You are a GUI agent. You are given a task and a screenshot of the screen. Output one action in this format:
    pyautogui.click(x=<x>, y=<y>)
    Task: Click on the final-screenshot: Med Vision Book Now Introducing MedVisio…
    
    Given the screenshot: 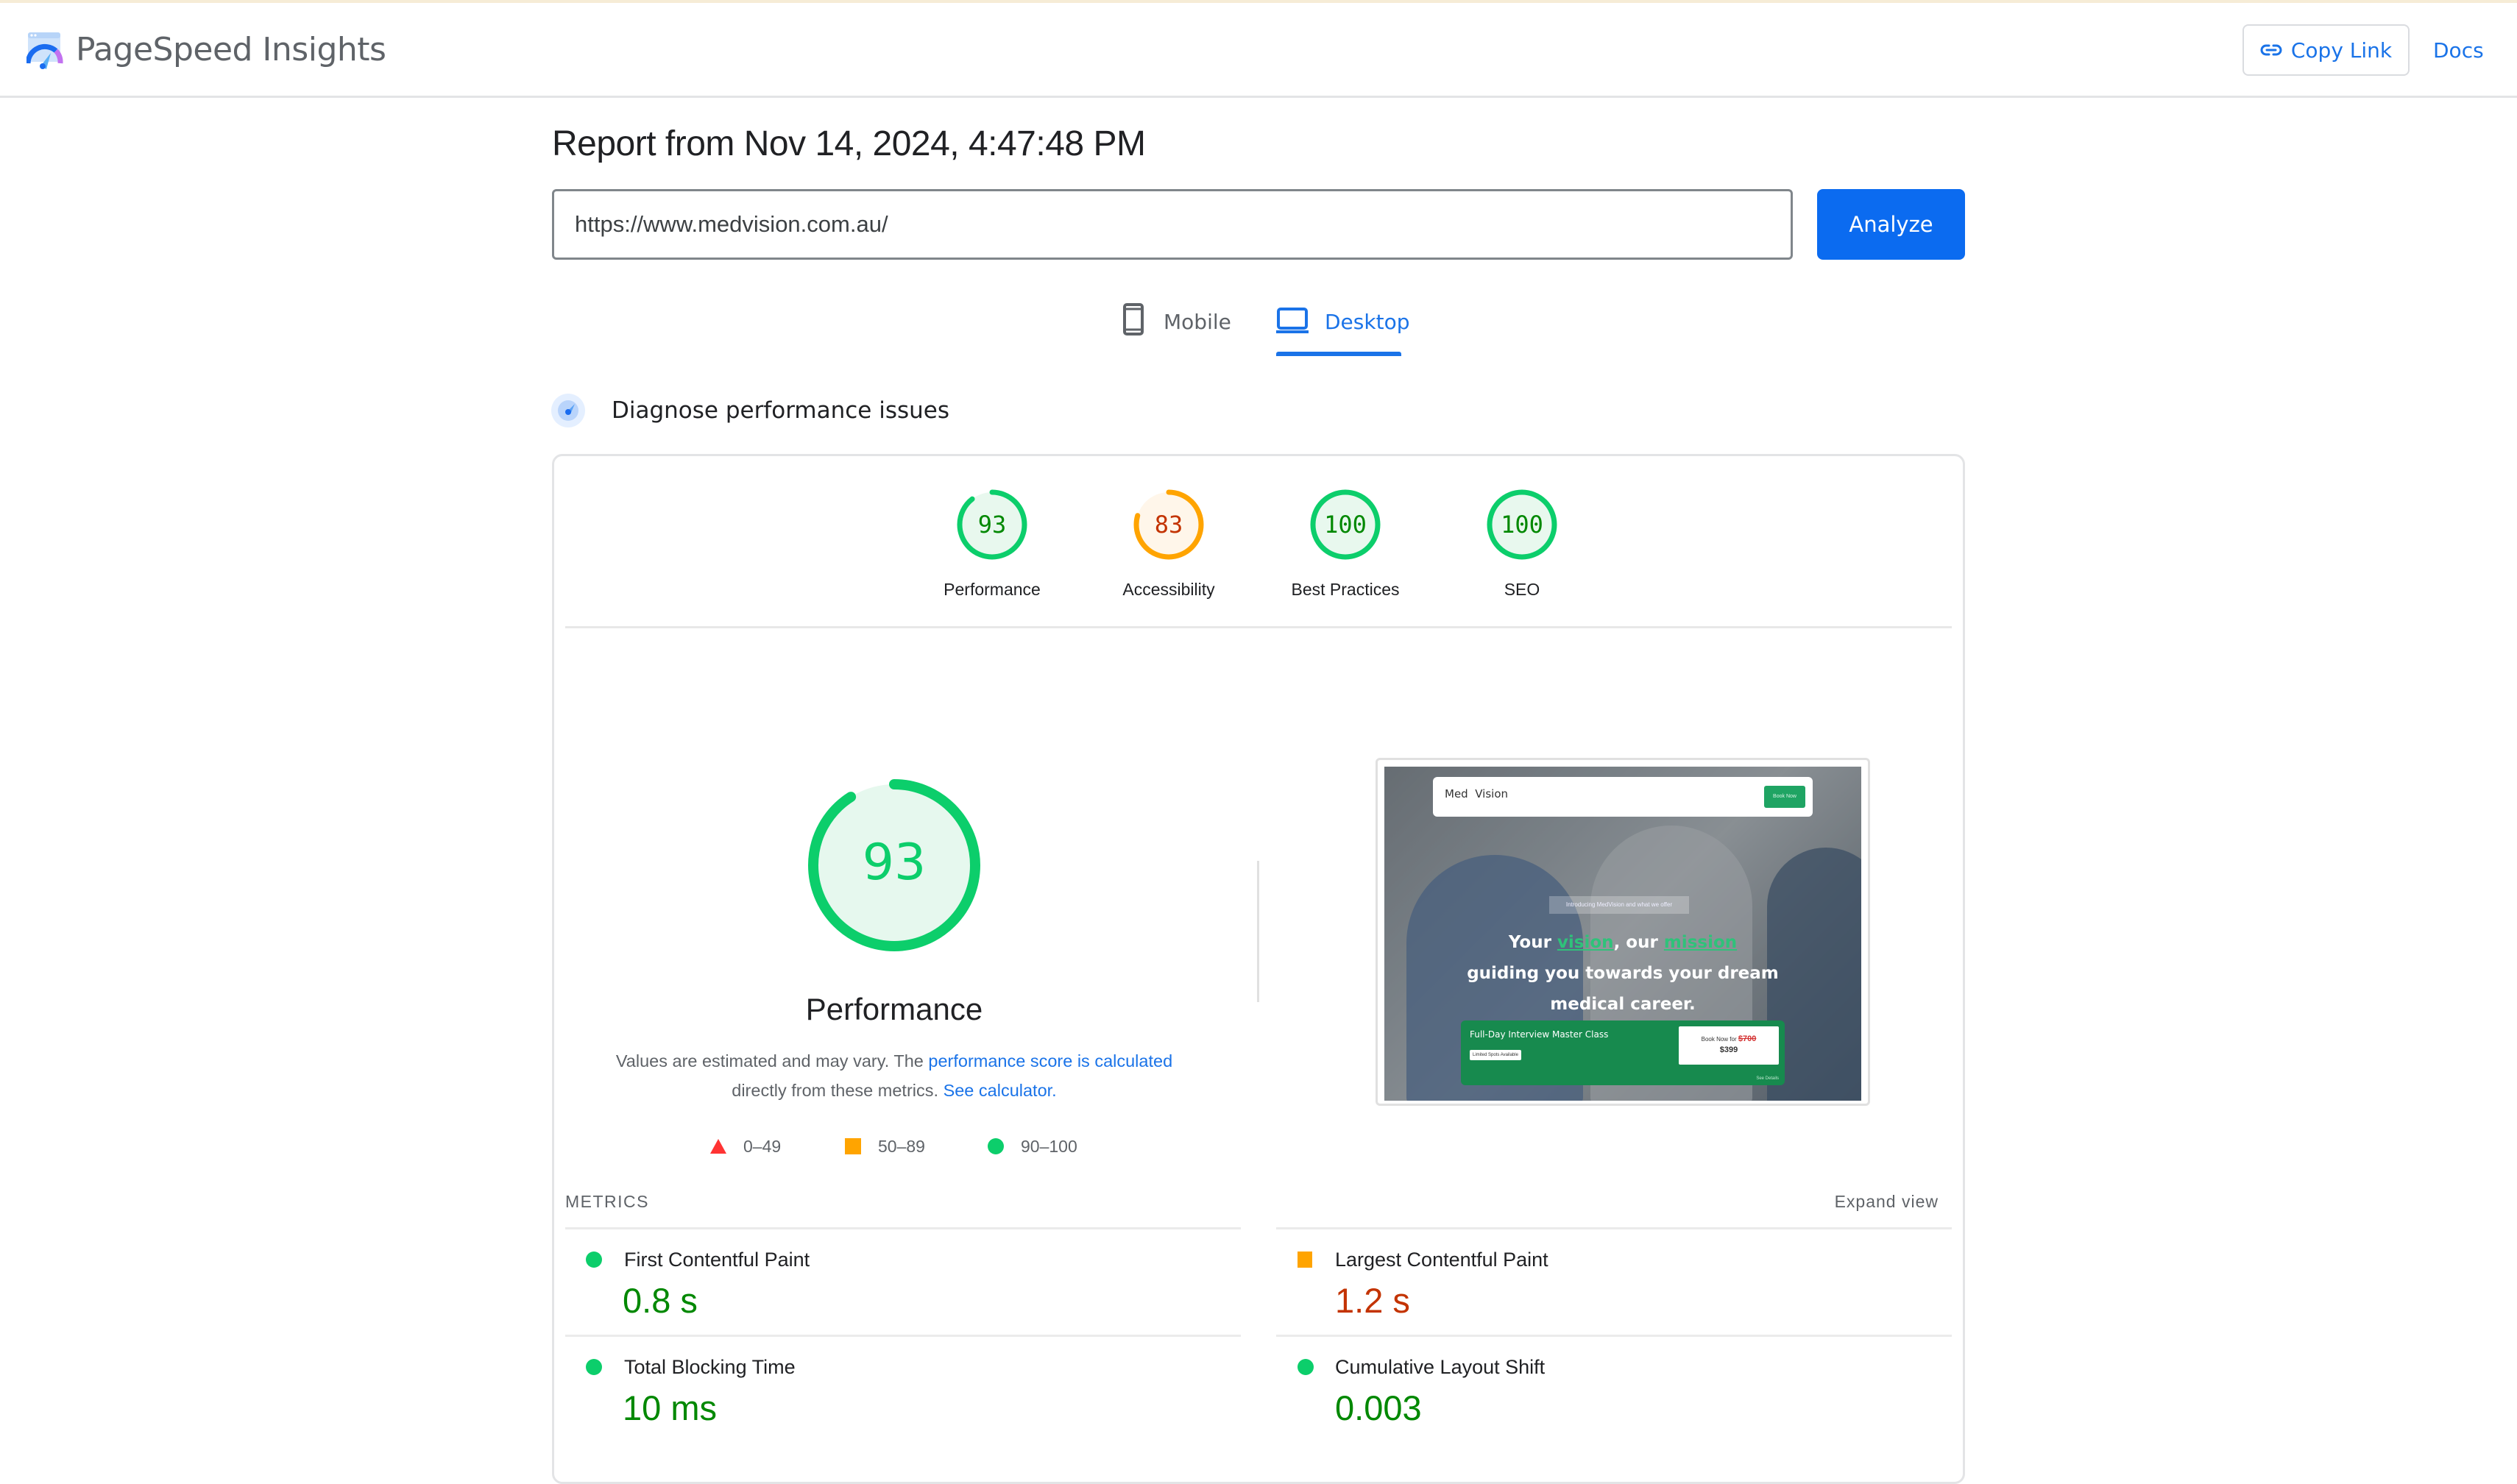 What is the action you would take?
    pyautogui.click(x=1623, y=932)
    